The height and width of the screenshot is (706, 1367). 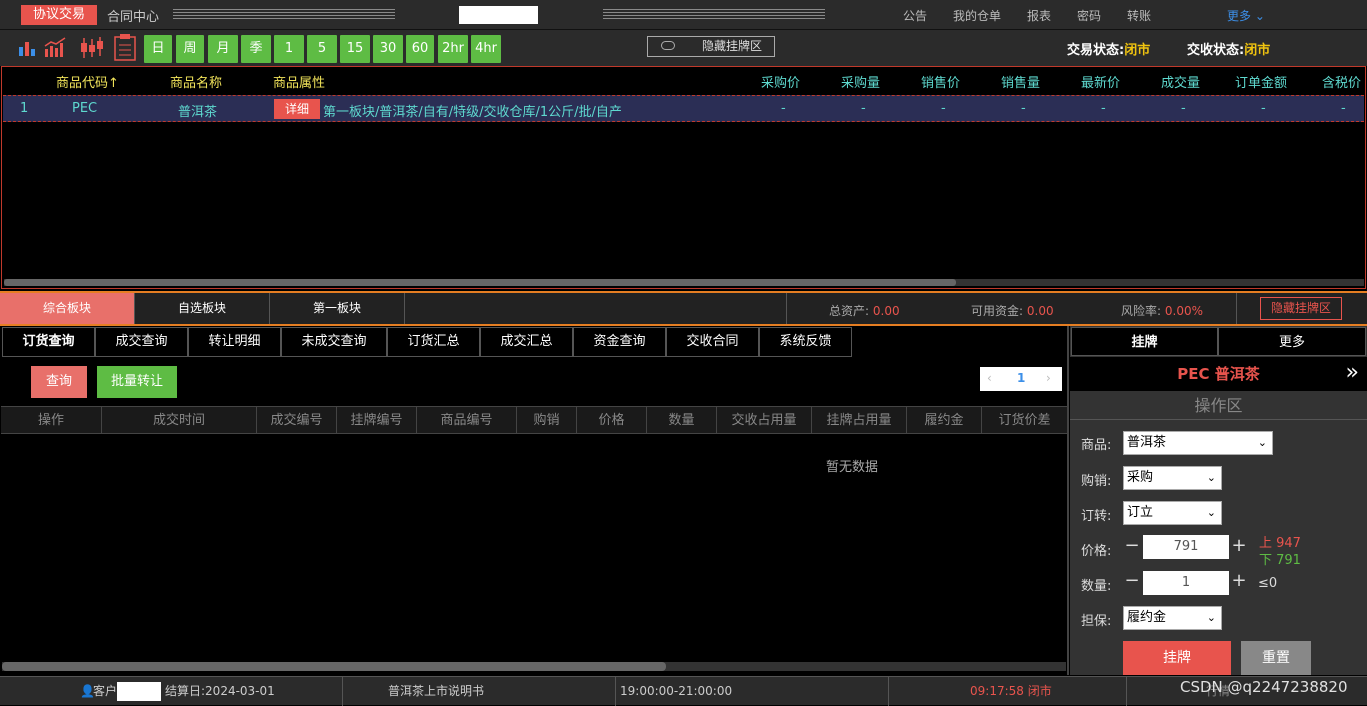 I want to click on side-label: 购销:, so click(x=1096, y=481).